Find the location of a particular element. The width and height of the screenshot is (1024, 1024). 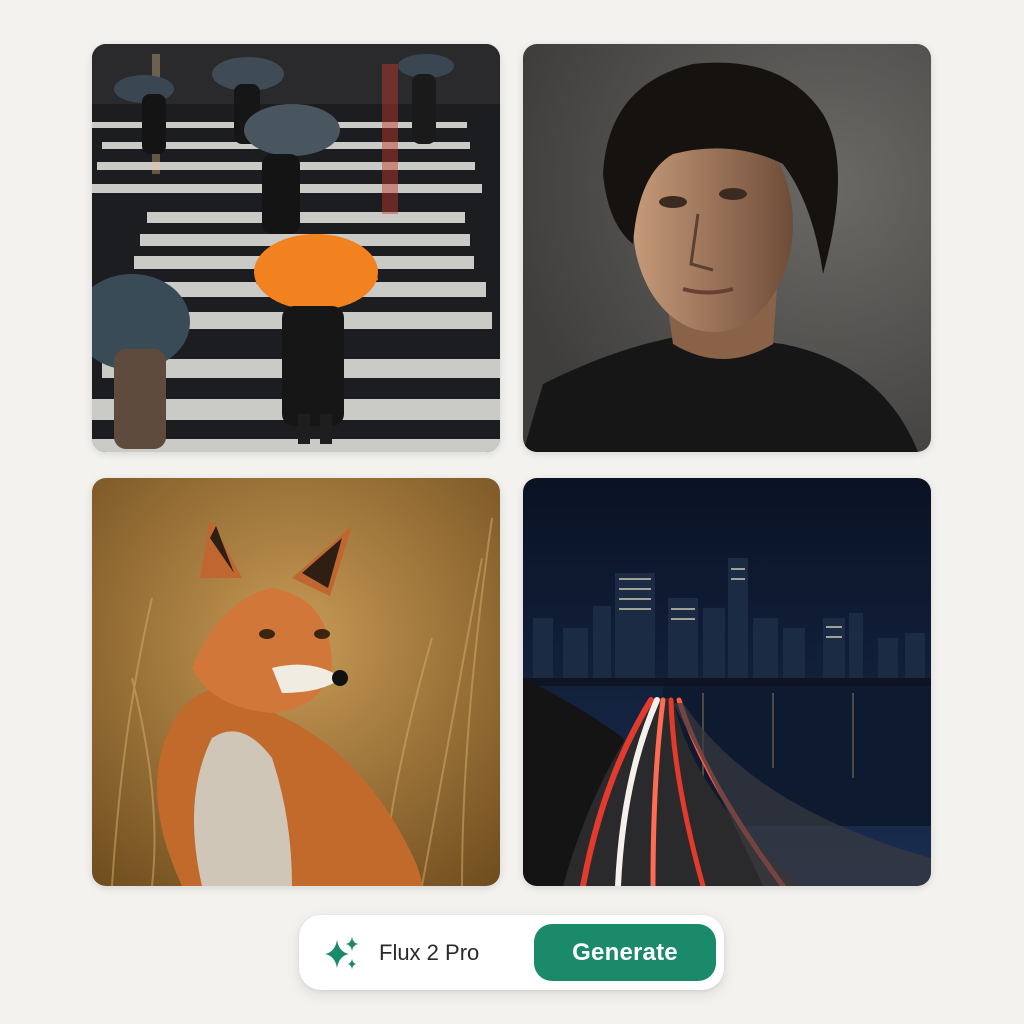

model-selector: Flux 2 Pro is located at coordinates (389, 952).